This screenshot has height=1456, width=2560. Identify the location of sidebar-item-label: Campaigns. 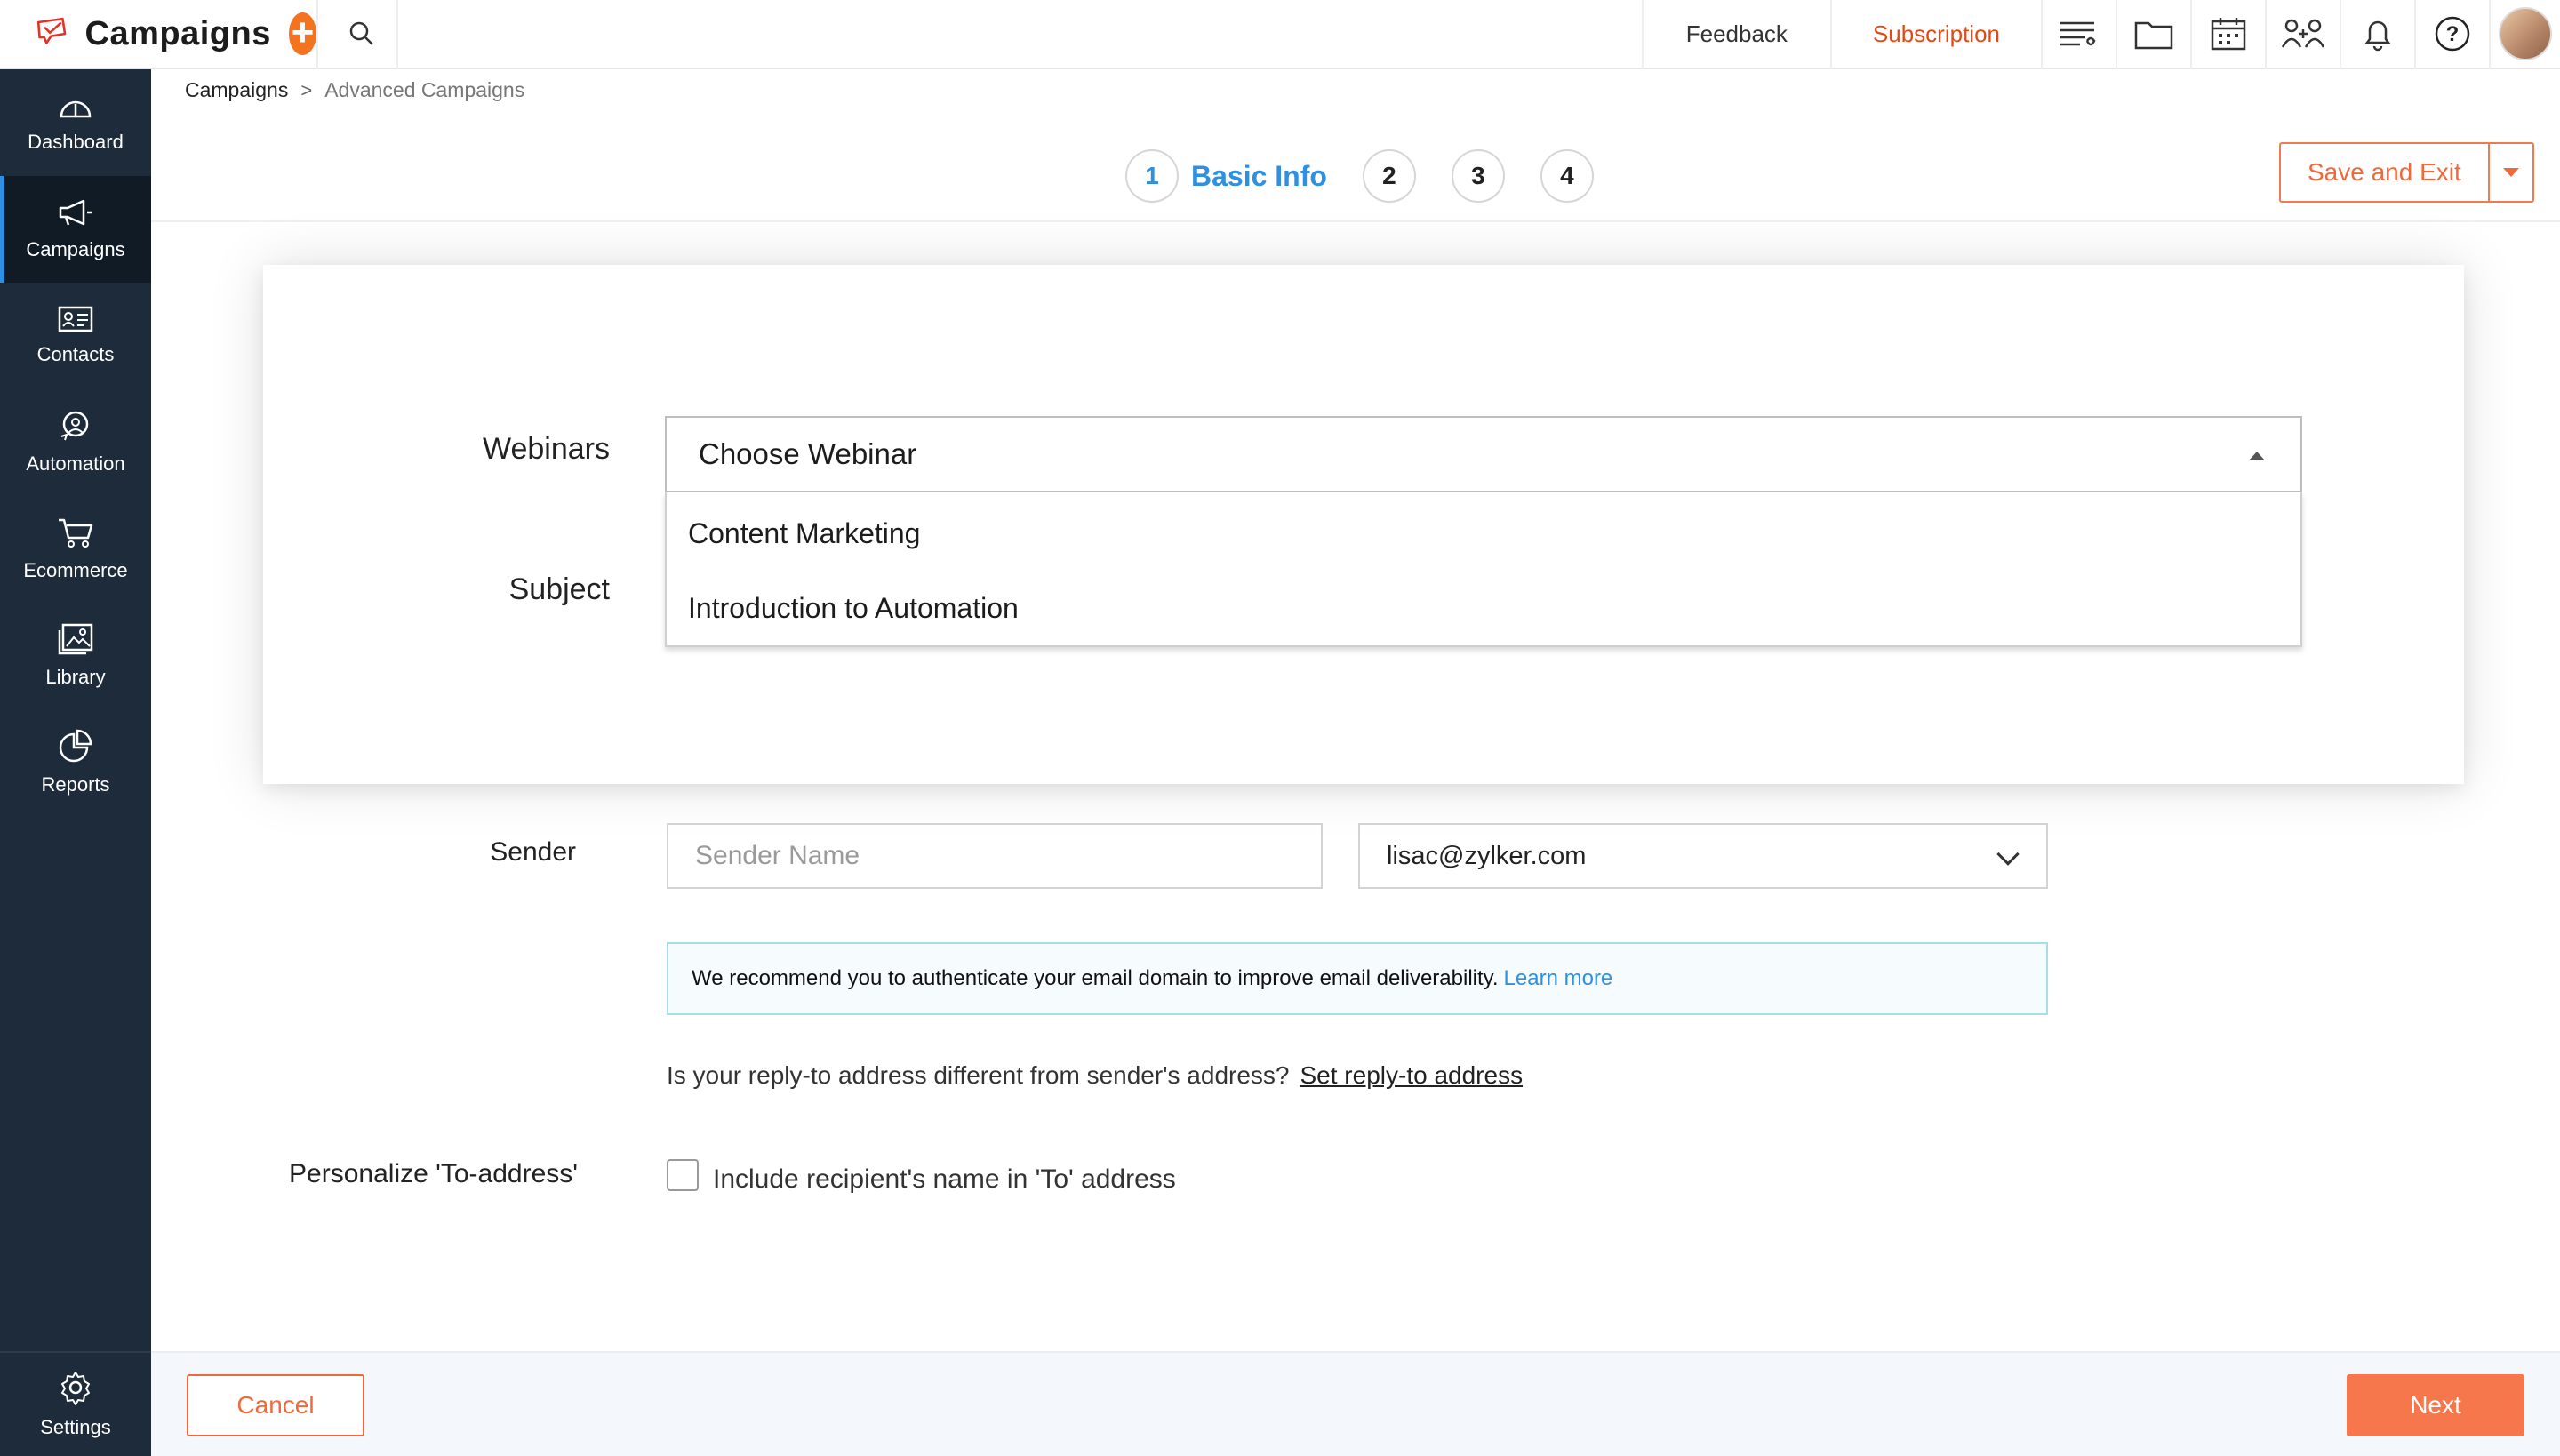
(75, 249).